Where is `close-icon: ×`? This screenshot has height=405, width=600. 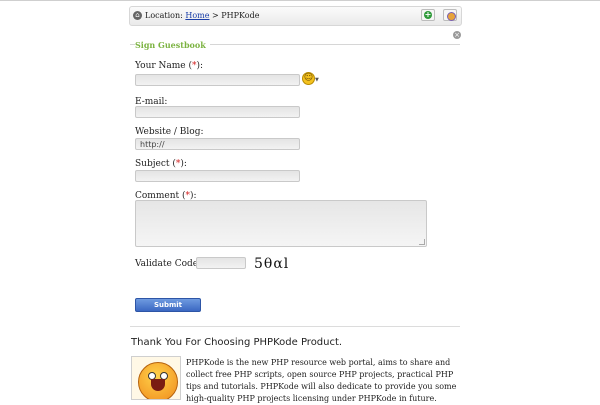
close-icon: × is located at coordinates (457, 35).